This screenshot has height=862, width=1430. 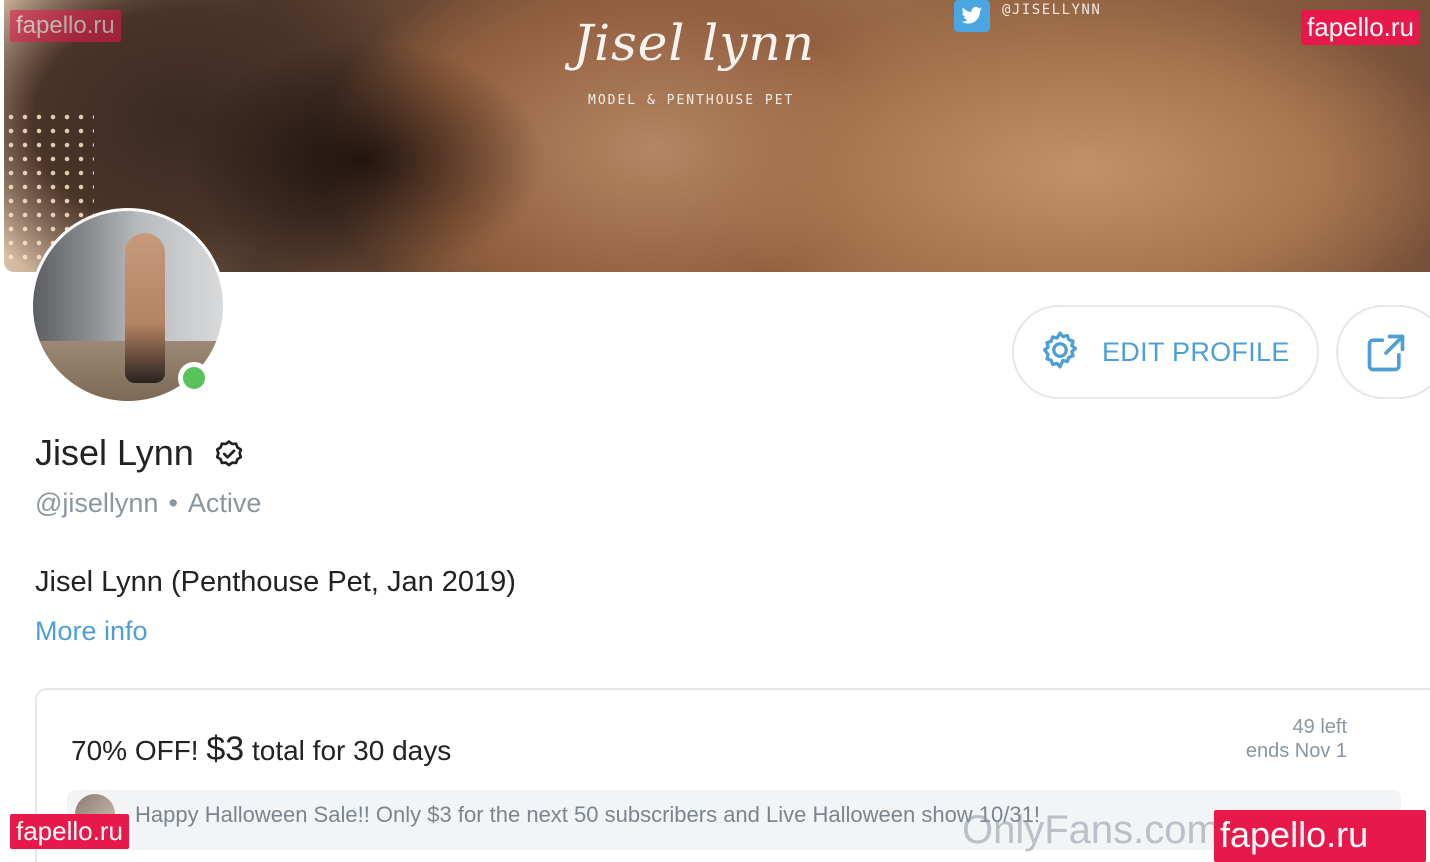 I want to click on avatar-figure, so click(x=145, y=308).